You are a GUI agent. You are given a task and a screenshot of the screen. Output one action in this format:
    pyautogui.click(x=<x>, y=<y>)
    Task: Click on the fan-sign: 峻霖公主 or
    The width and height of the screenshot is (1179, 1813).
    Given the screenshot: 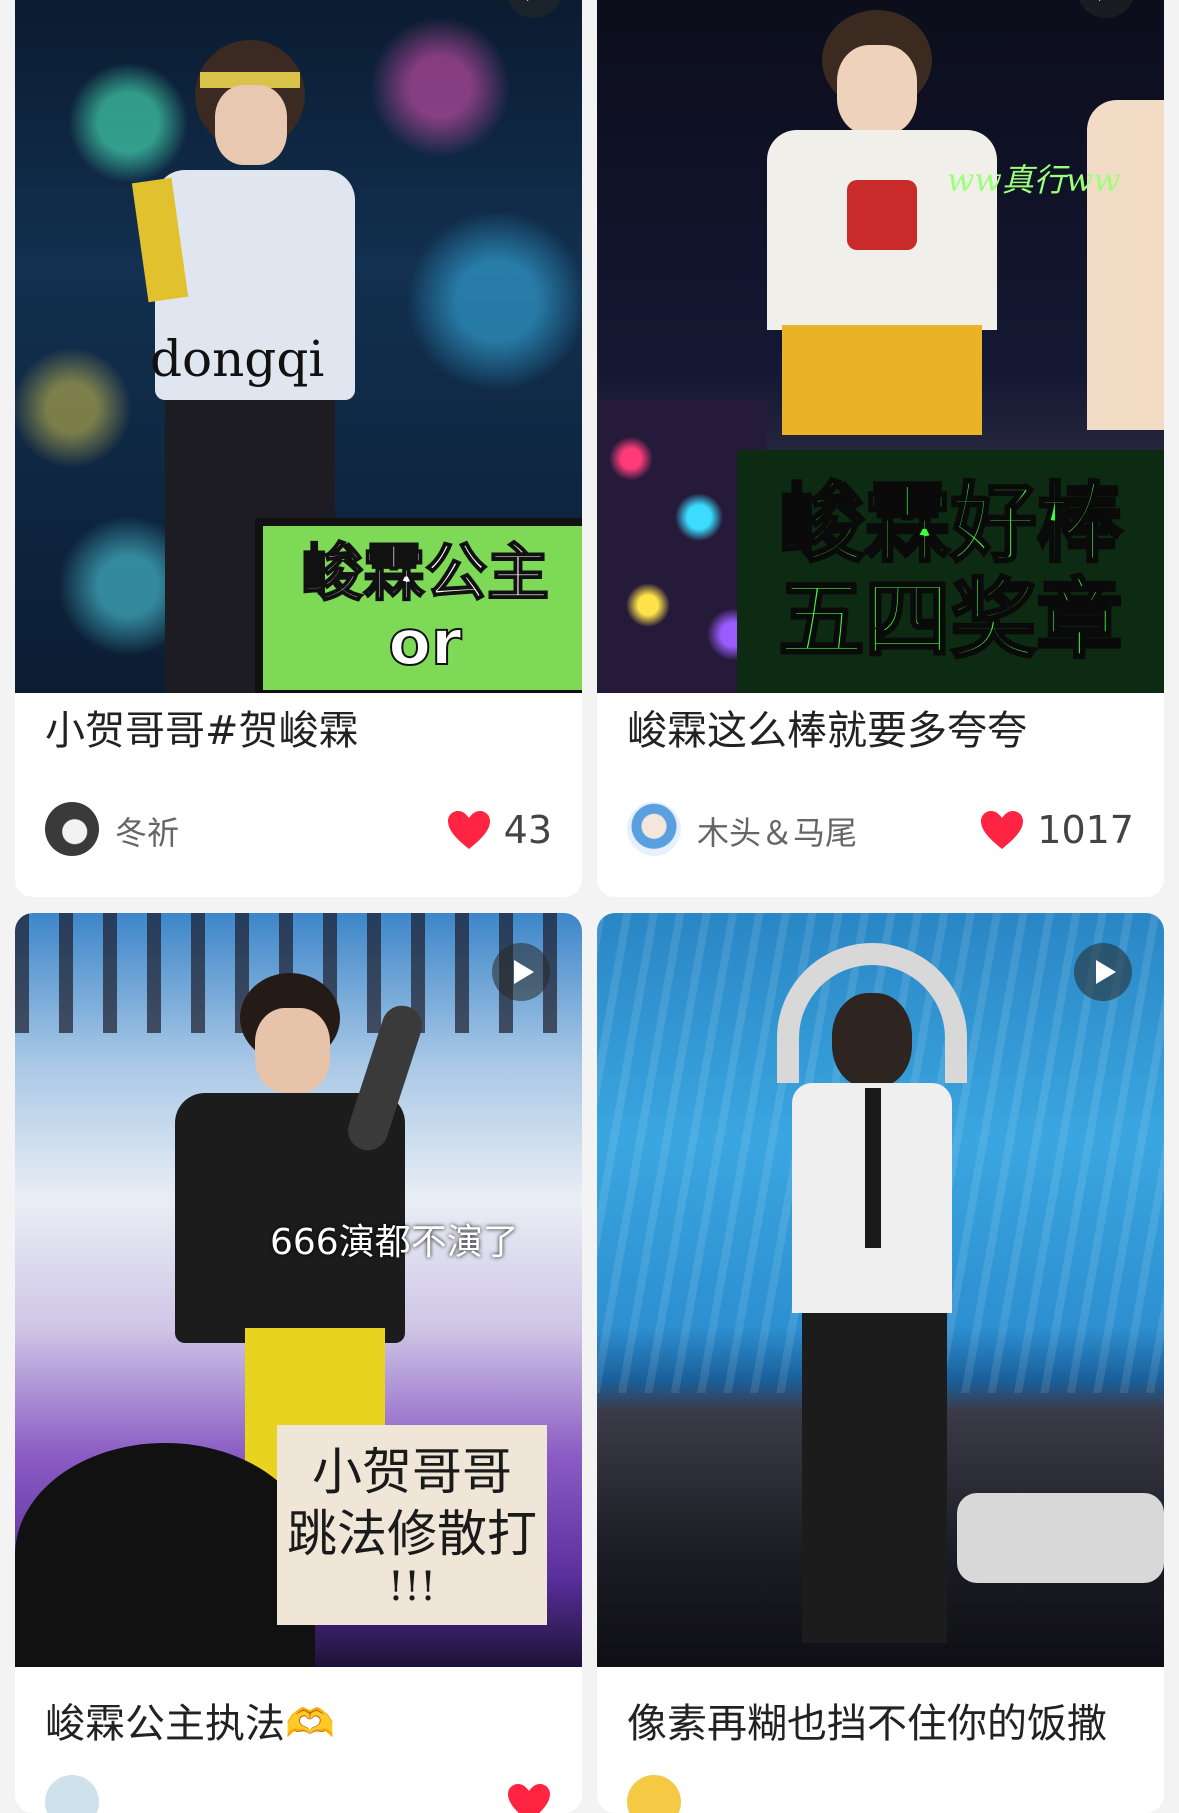 What is the action you would take?
    pyautogui.click(x=418, y=605)
    